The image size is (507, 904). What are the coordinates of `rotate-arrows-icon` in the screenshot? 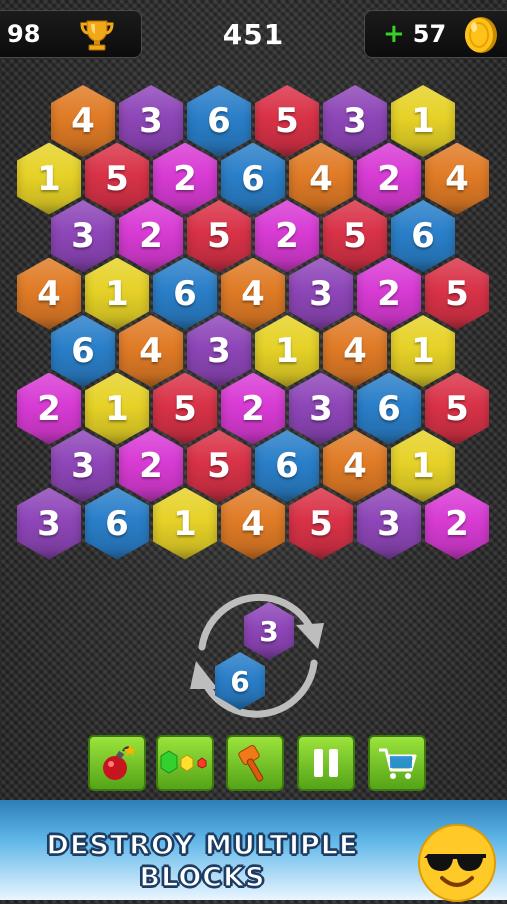 It's located at (257, 655).